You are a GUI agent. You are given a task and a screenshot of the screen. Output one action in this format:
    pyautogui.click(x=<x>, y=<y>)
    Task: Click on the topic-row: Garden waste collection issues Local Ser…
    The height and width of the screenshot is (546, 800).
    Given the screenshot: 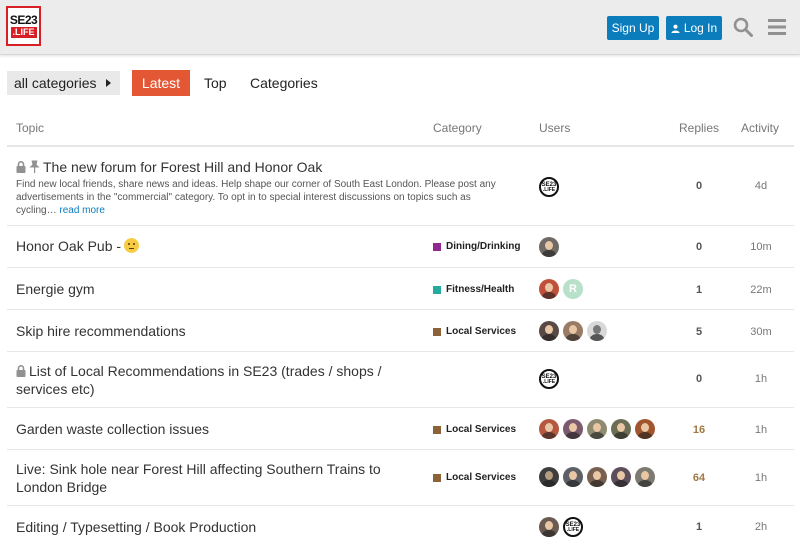 What is the action you would take?
    pyautogui.click(x=400, y=429)
    